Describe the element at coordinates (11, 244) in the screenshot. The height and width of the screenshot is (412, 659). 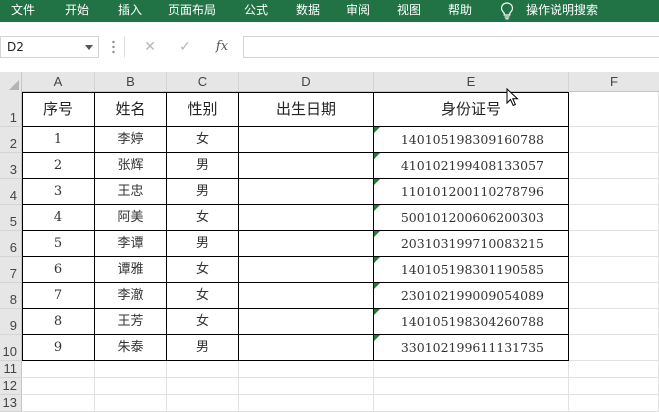
I see `row-header: 6` at that location.